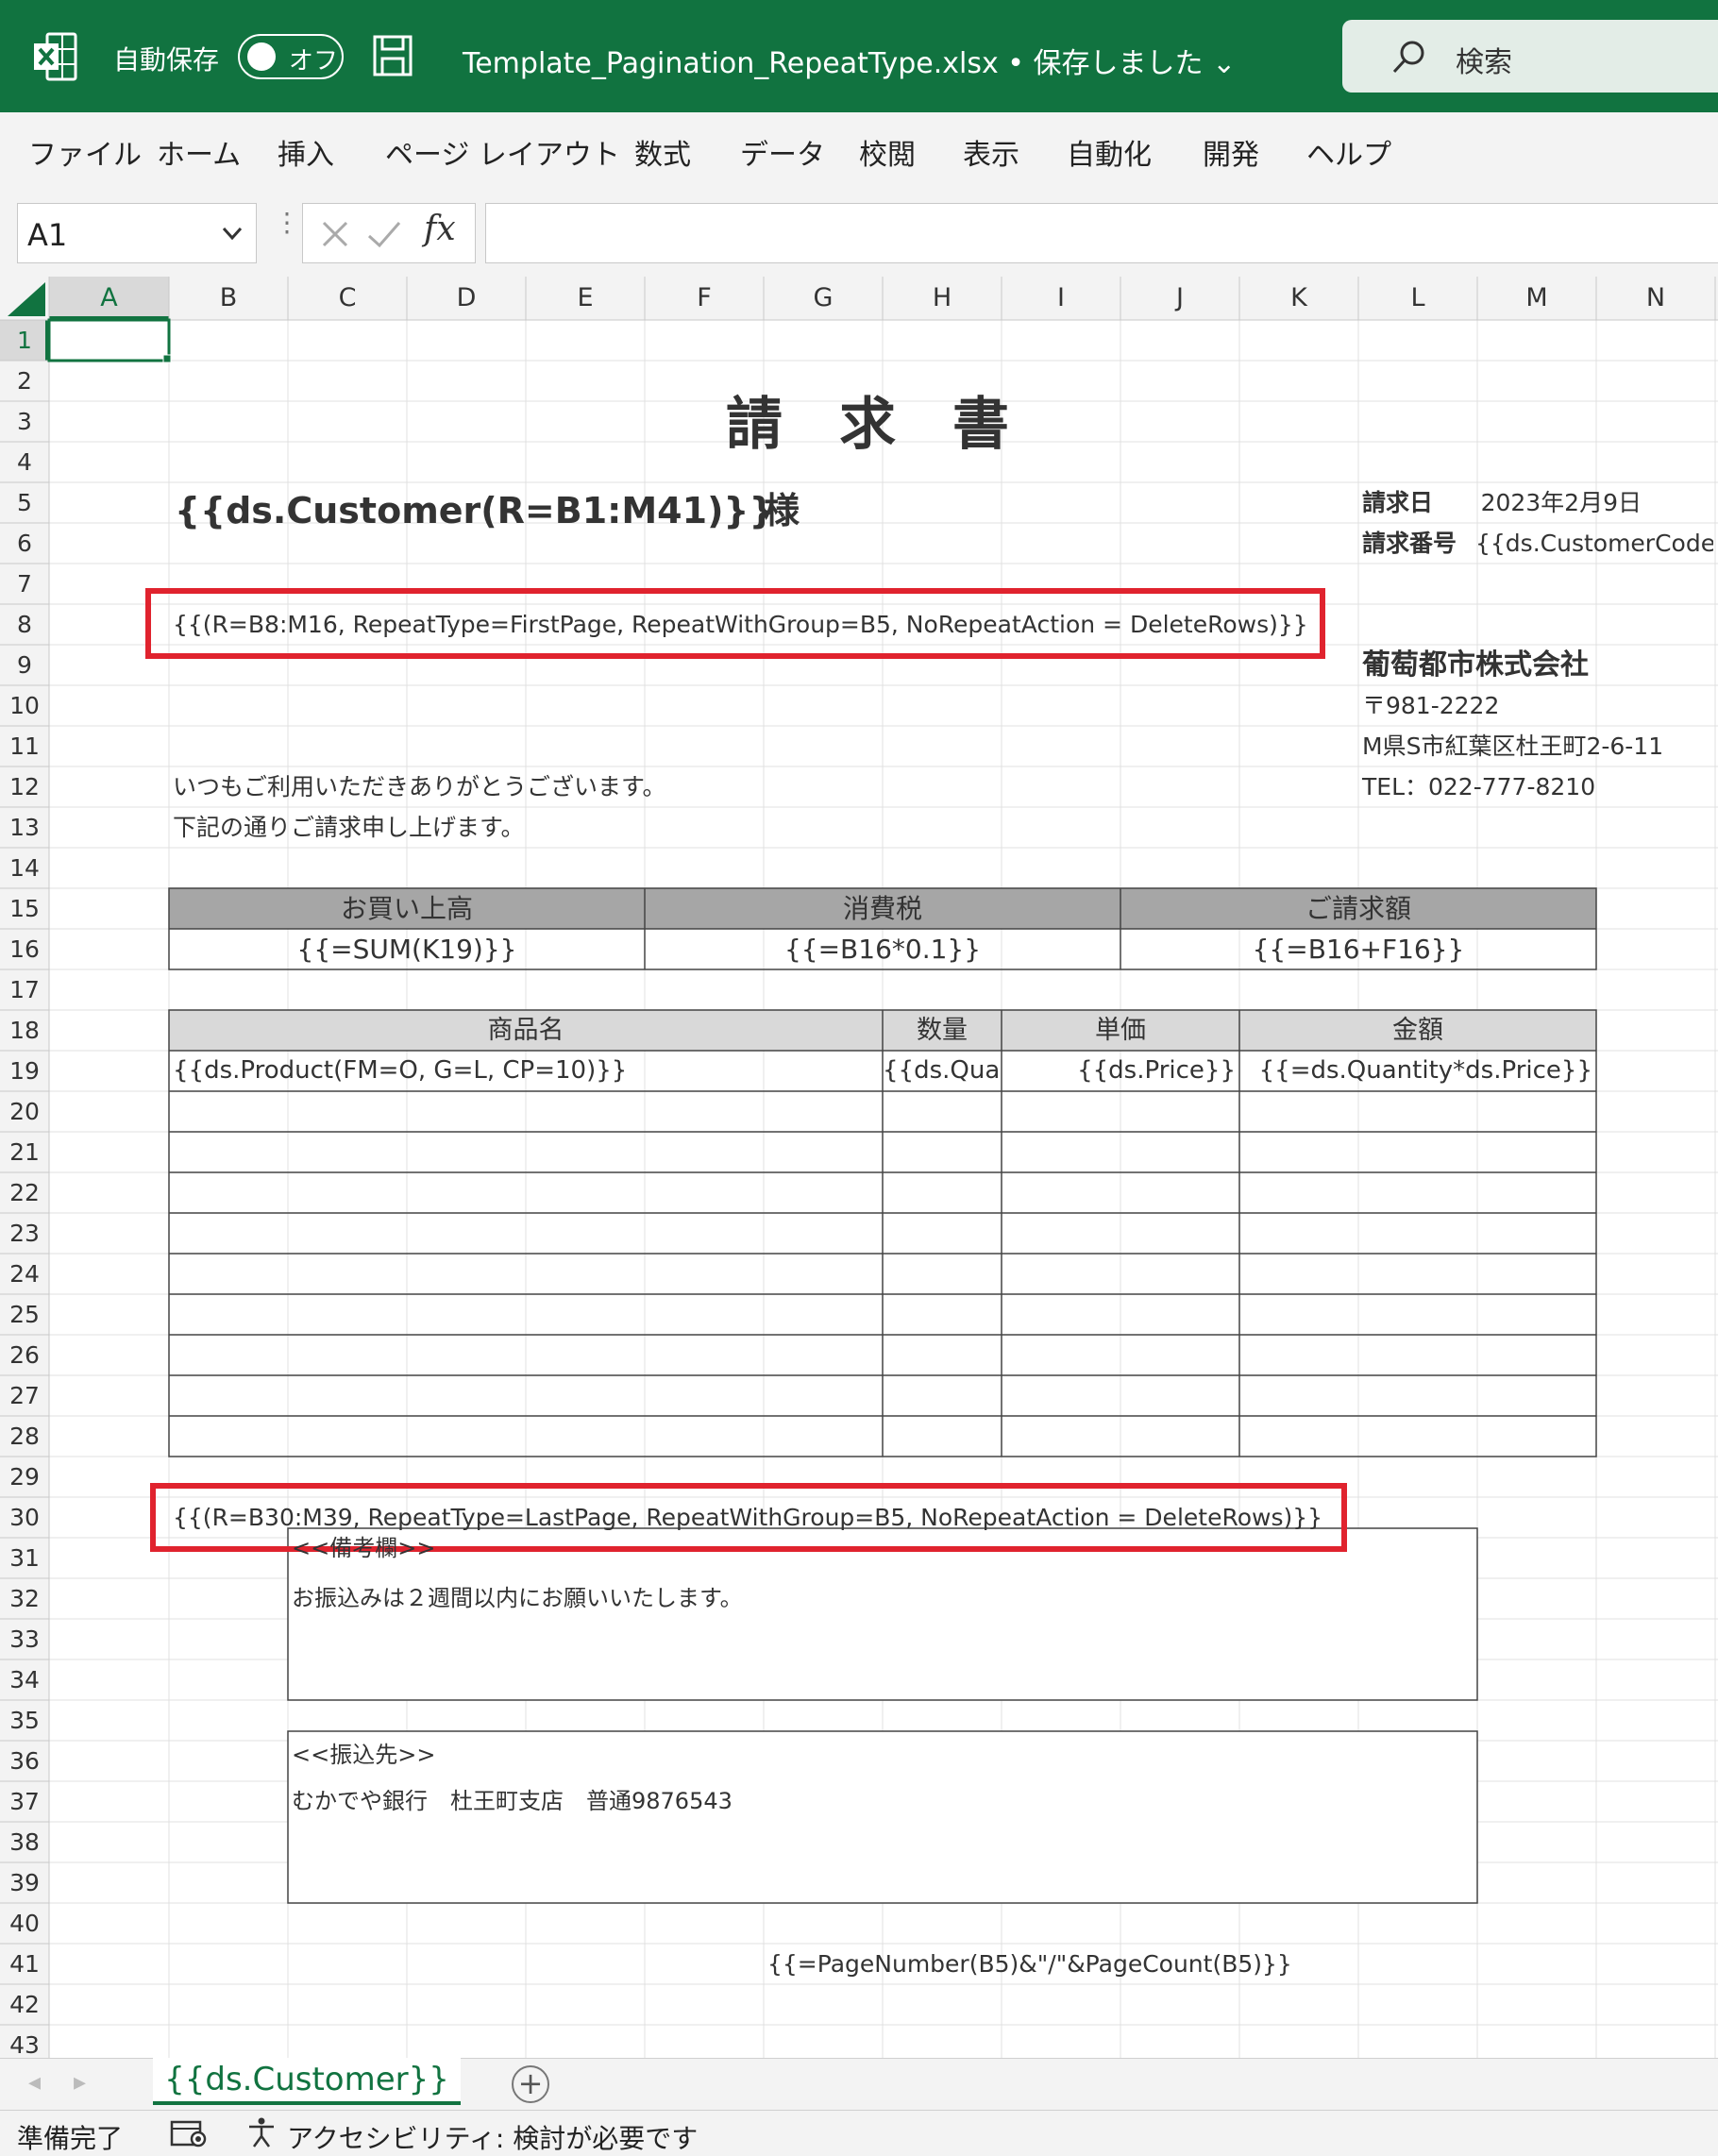 The height and width of the screenshot is (2156, 1718). Describe the element at coordinates (475, 510) in the screenshot. I see `customer-name: {{ds.Customer(R=B1:M41)}}` at that location.